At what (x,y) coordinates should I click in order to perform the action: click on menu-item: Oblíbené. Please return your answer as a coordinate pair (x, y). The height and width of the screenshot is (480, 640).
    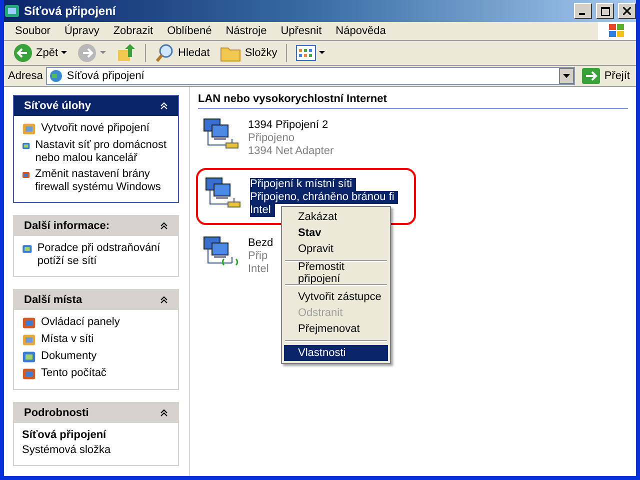
    Looking at the image, I should click on (189, 31).